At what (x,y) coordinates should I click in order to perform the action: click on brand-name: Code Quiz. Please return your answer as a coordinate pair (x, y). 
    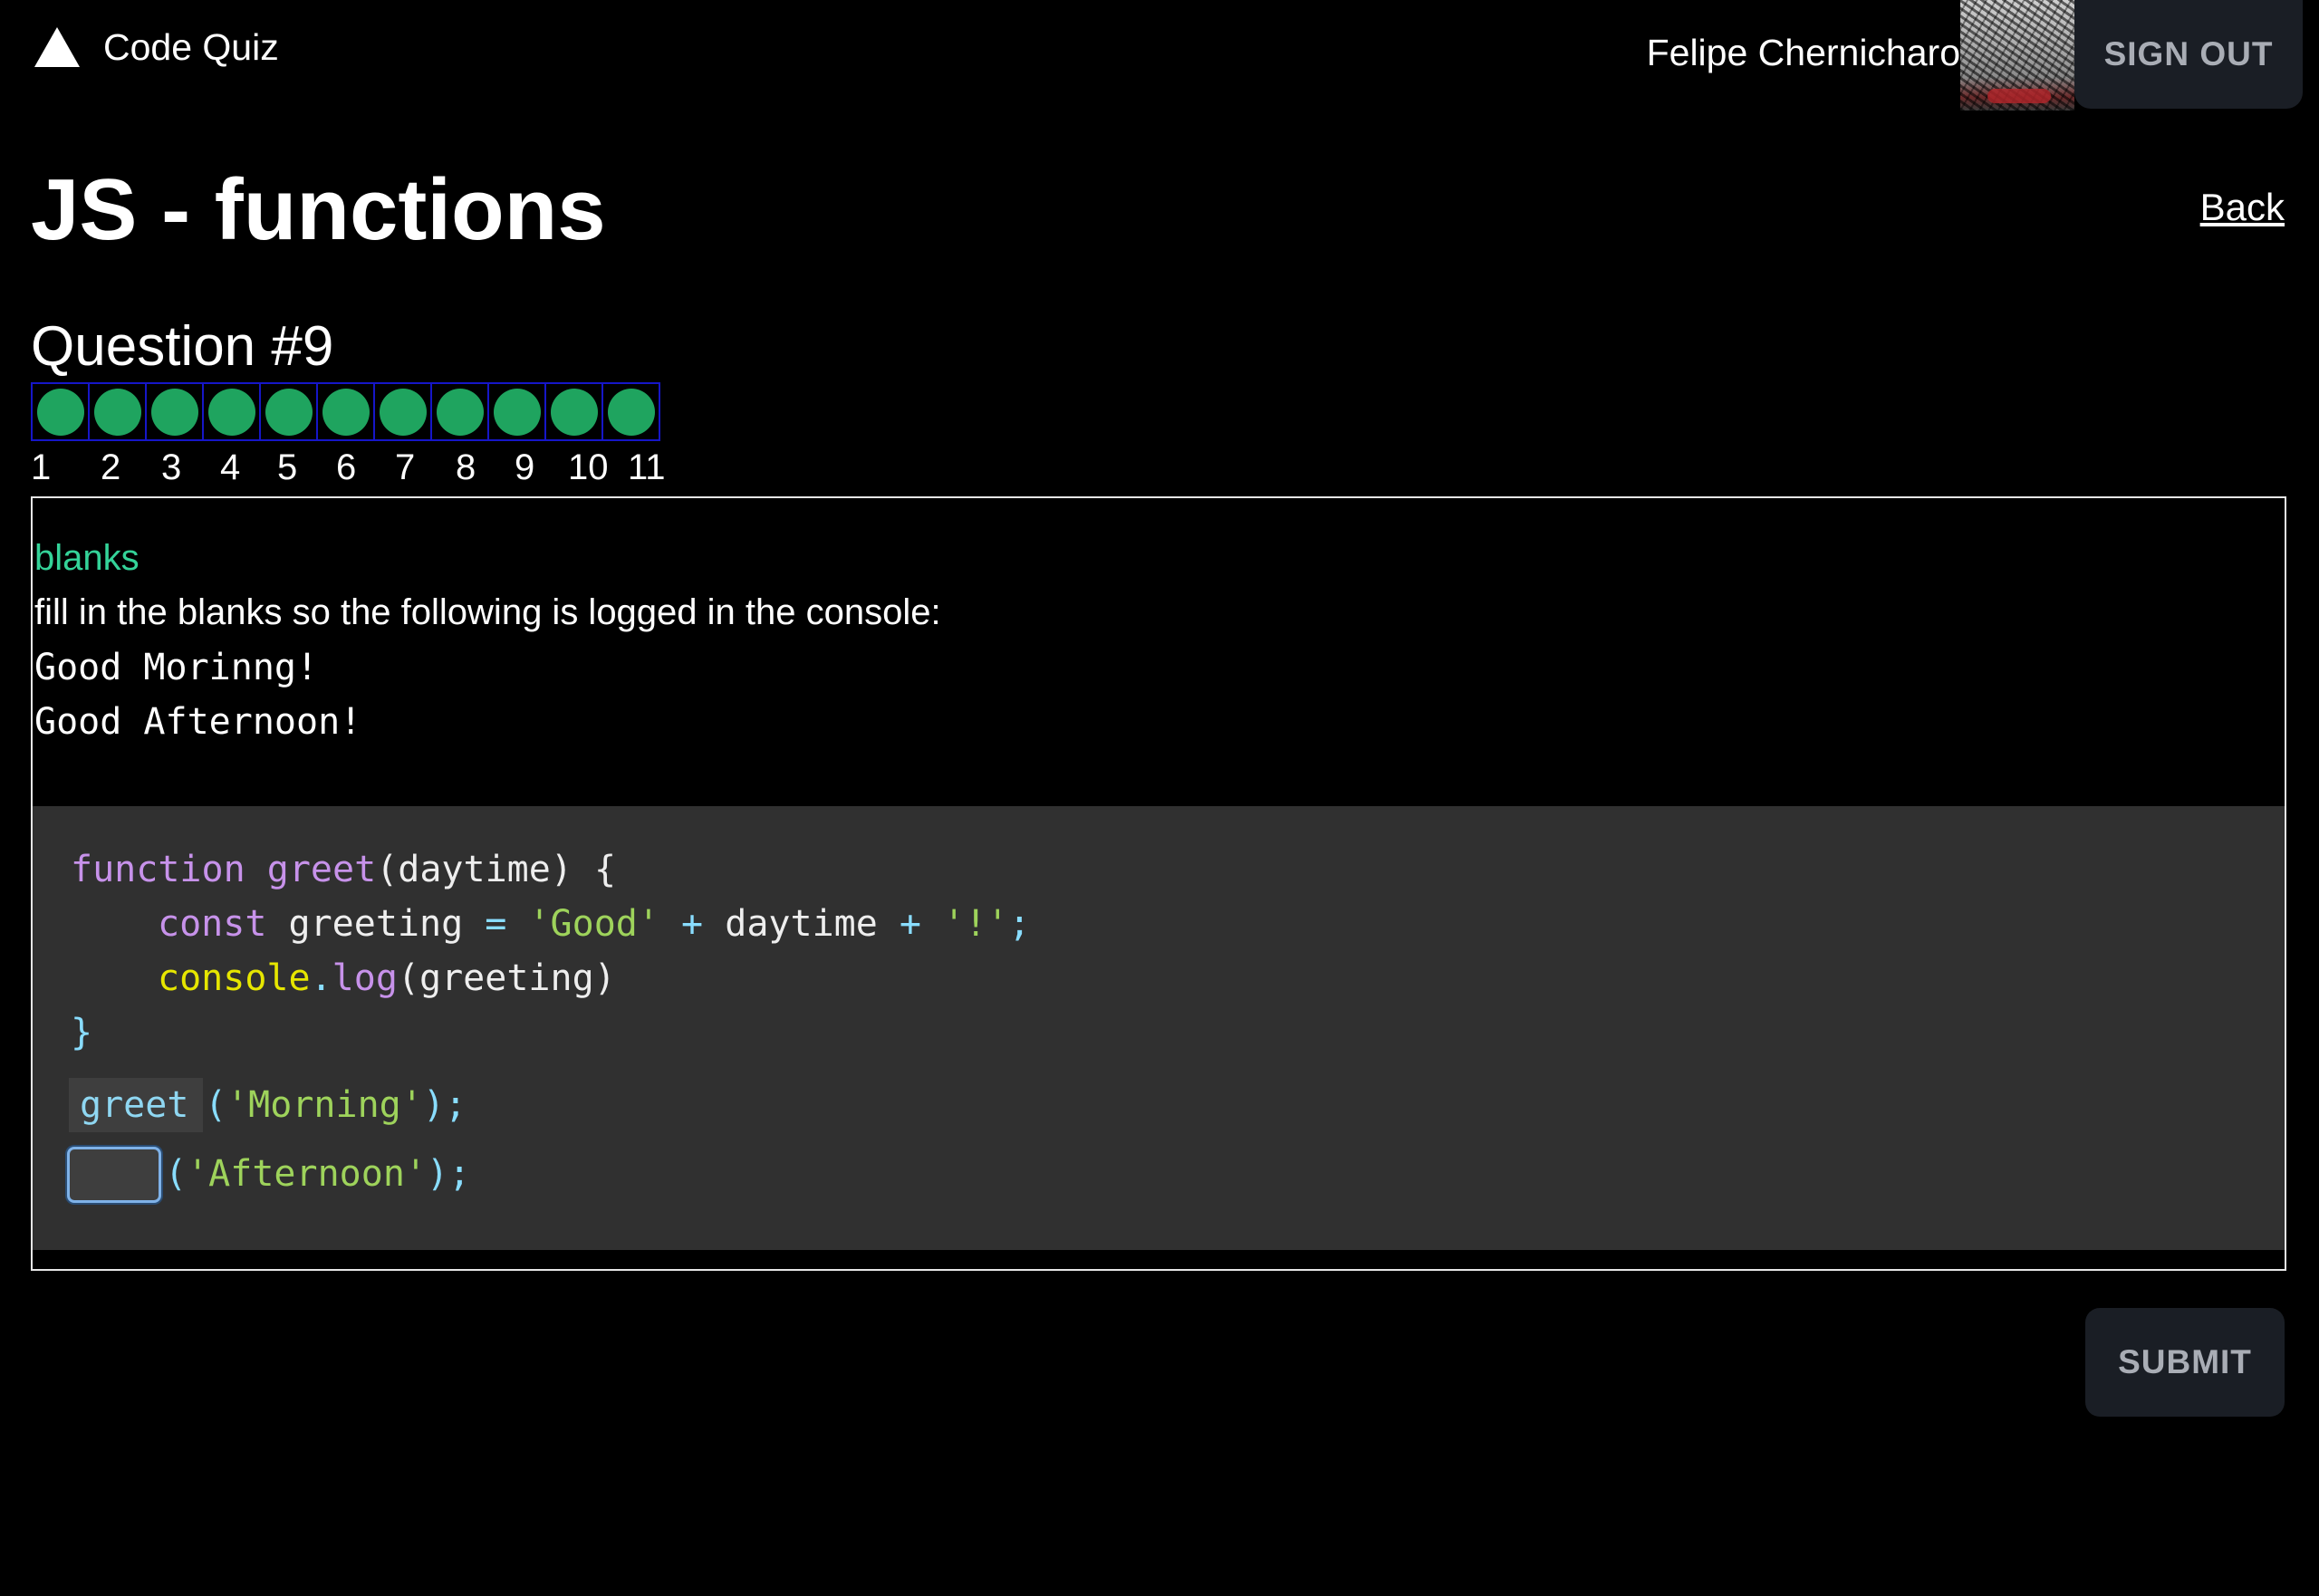
    Looking at the image, I should click on (191, 46).